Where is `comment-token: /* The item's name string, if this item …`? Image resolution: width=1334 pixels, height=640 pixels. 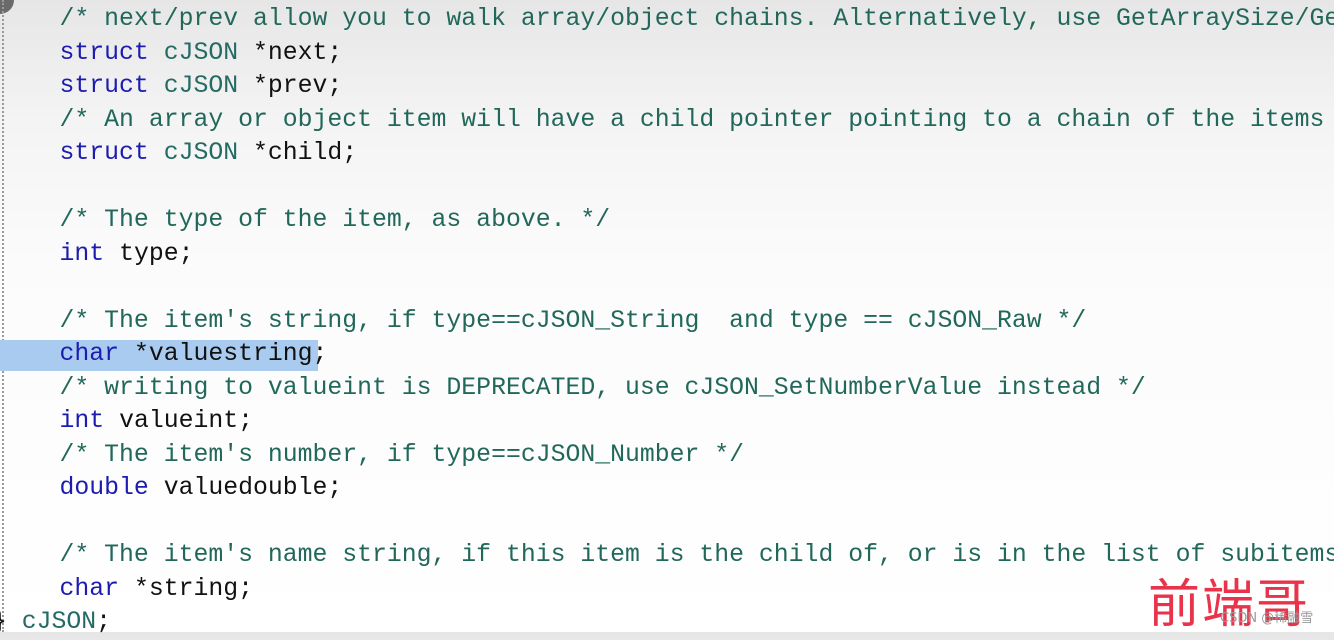
comment-token: /* The item's name string, if this item … is located at coordinates (696, 555).